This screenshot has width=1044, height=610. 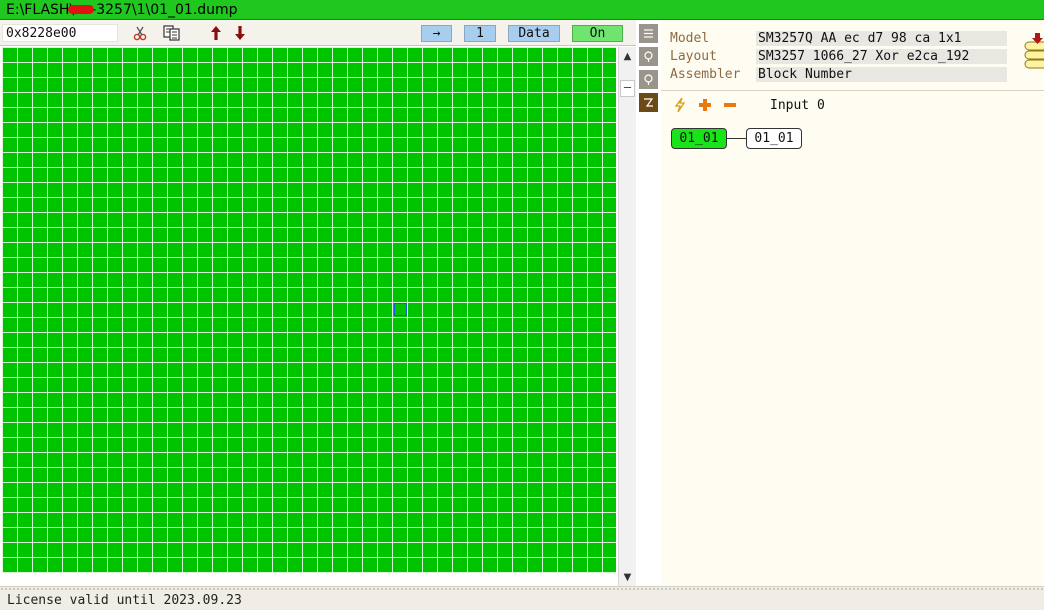 I want to click on assembler-label: Assembler, so click(x=705, y=74).